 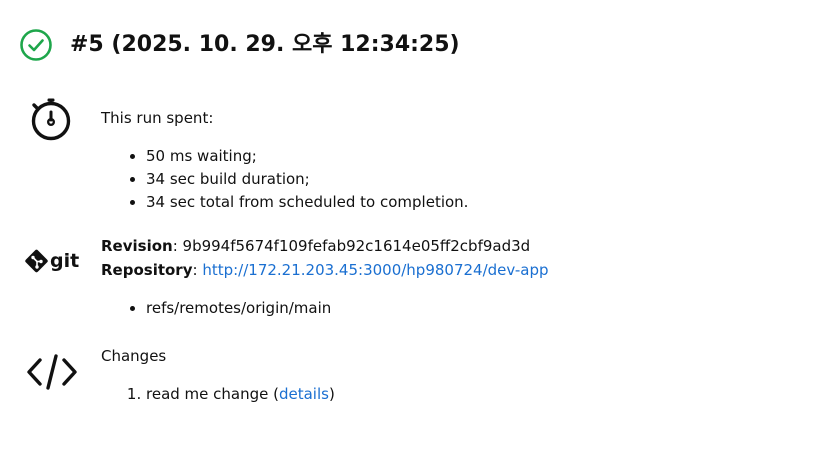 I want to click on revision-label: Revision, so click(x=137, y=246).